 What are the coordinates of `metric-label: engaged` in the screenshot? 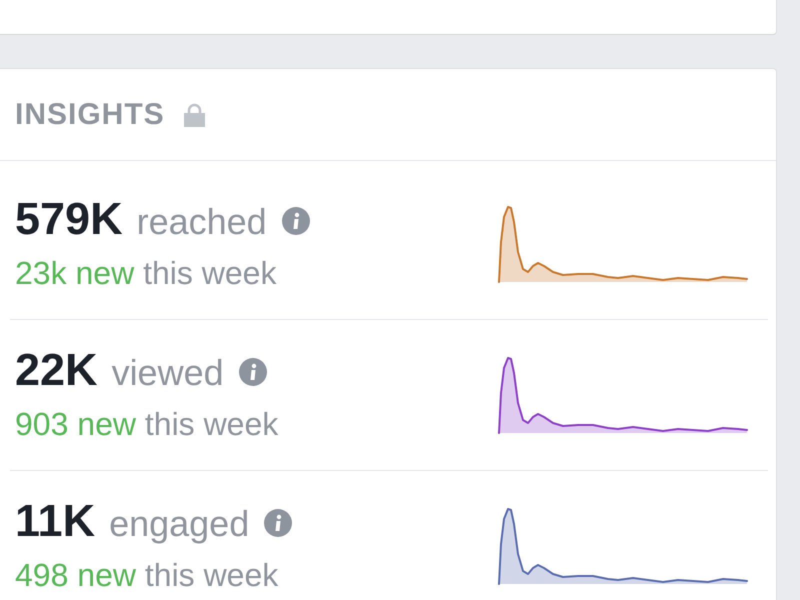 It's located at (179, 524).